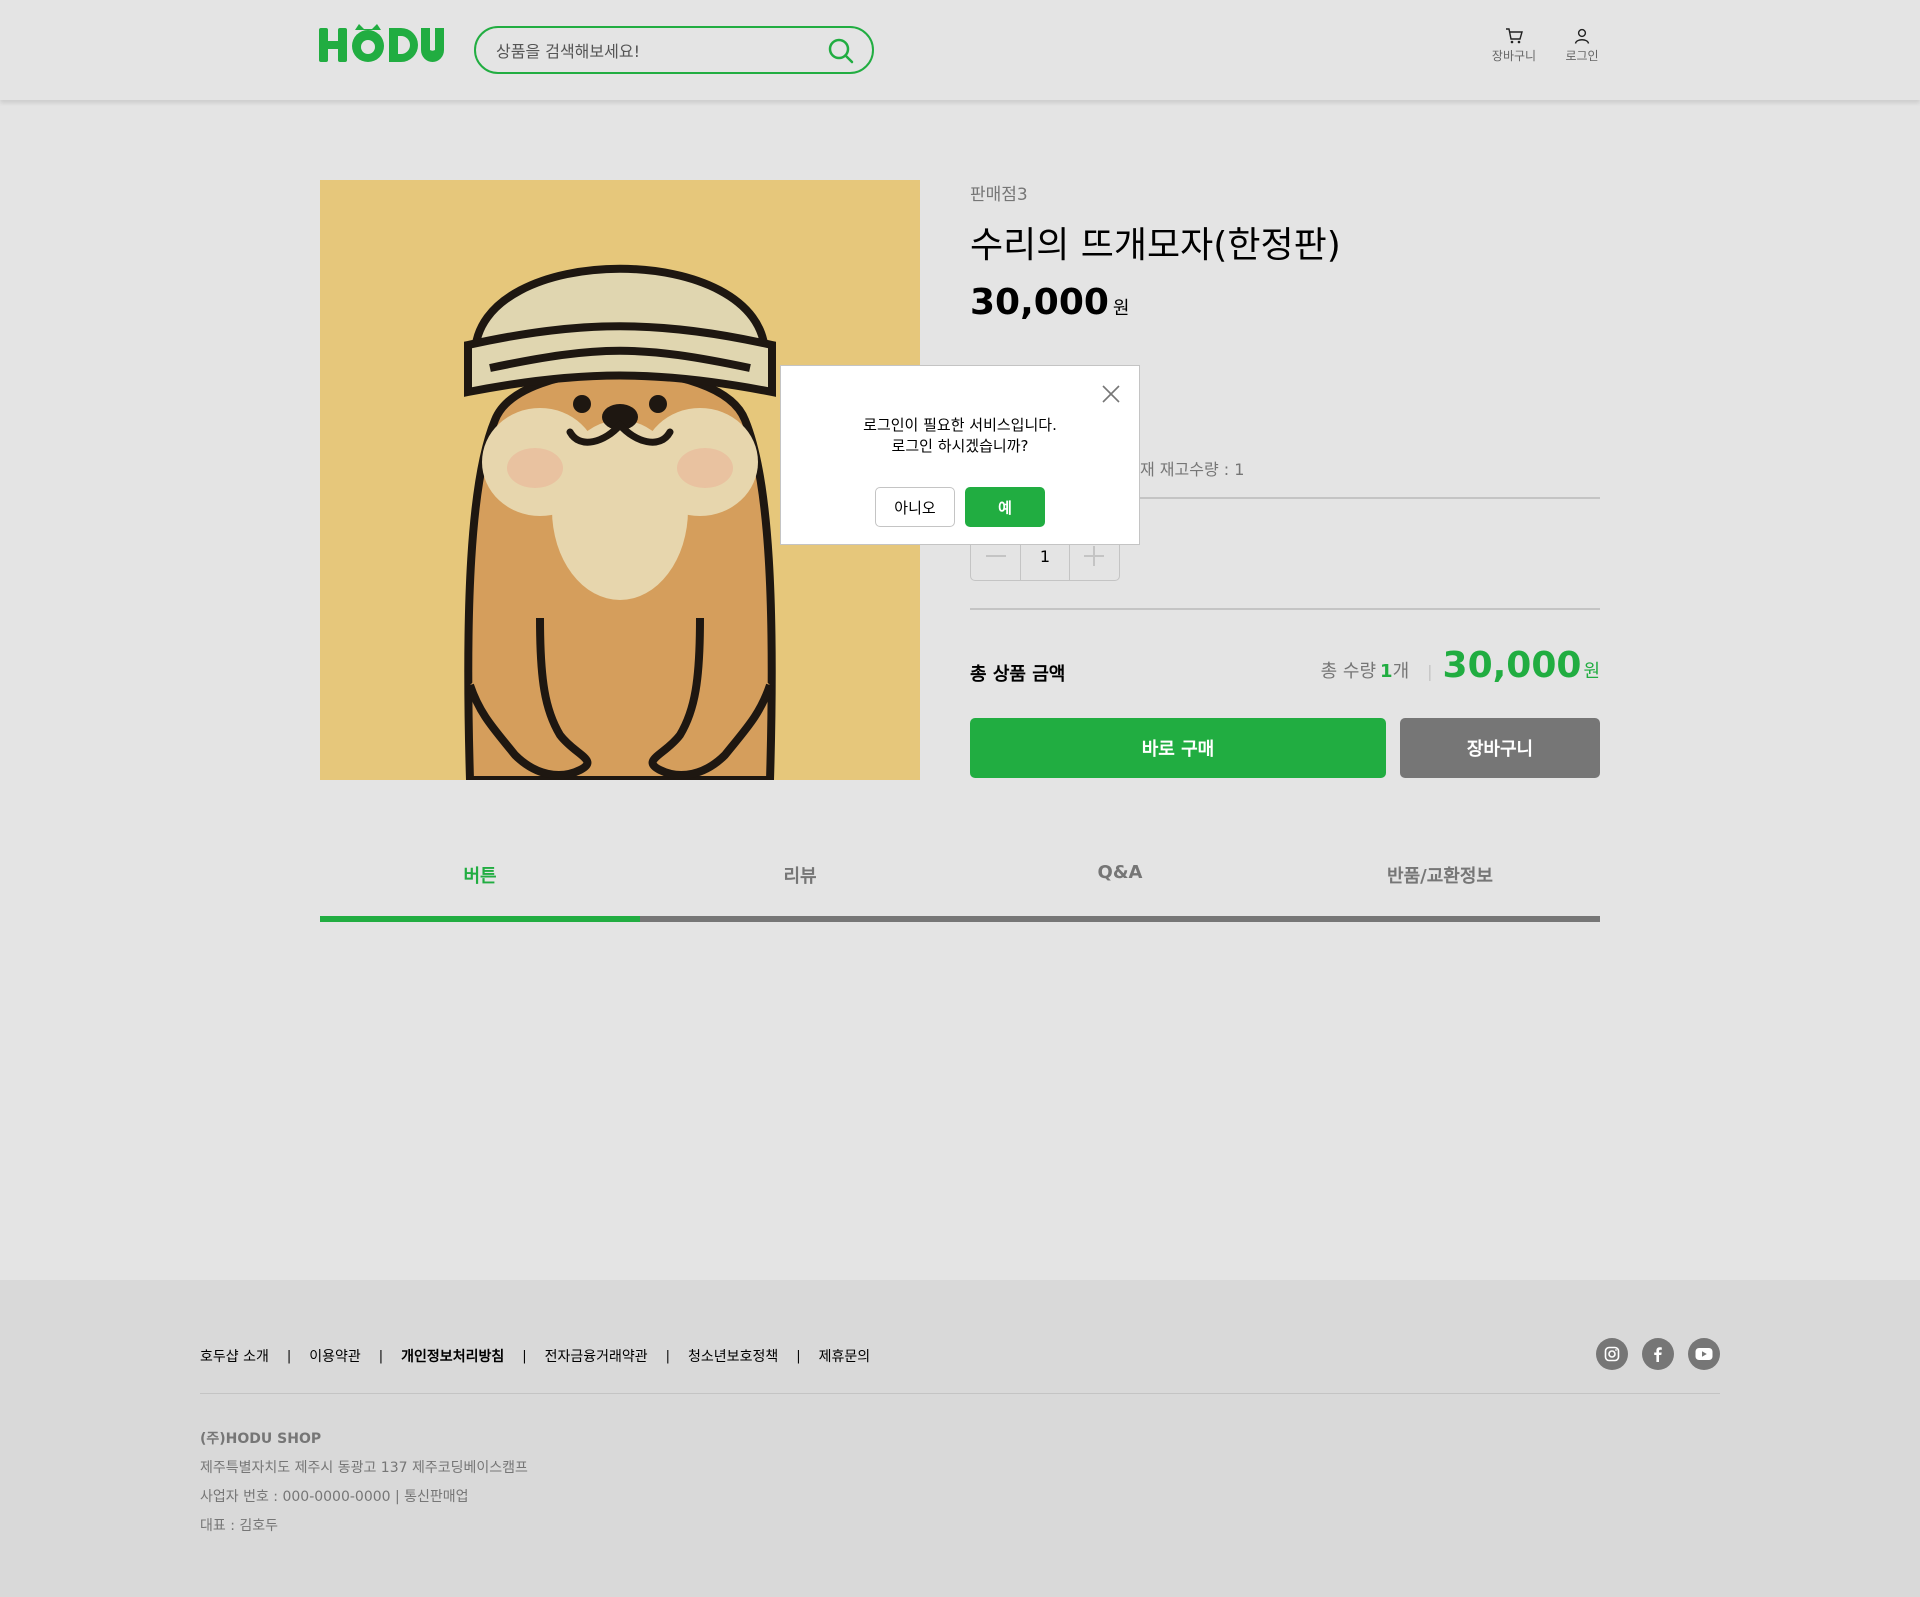  I want to click on hodu-logo, so click(382, 46).